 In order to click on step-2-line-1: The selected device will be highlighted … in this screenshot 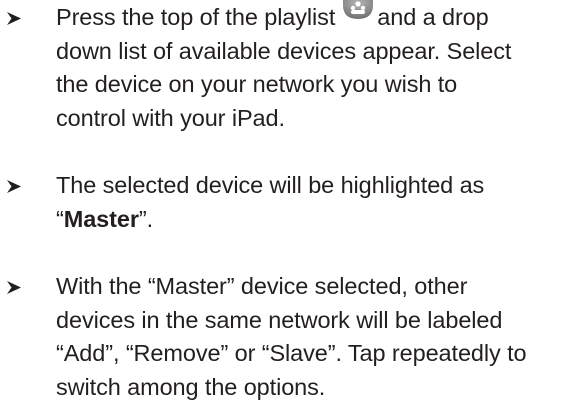, I will do `click(317, 186)`.